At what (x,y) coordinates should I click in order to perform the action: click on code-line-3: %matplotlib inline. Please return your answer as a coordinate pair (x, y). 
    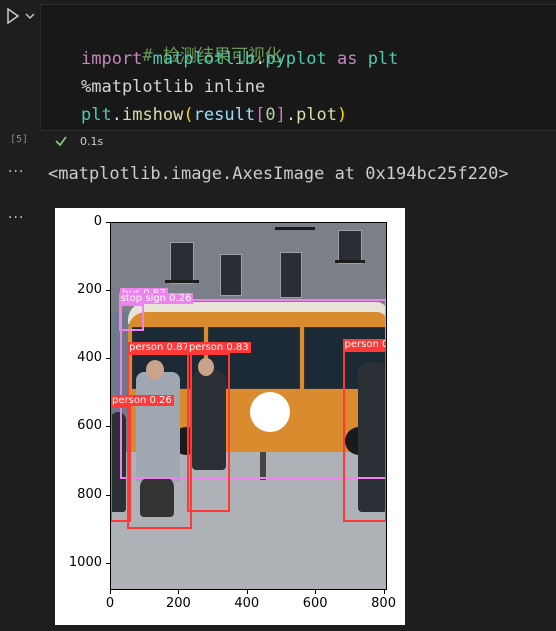
    Looking at the image, I should click on (173, 87).